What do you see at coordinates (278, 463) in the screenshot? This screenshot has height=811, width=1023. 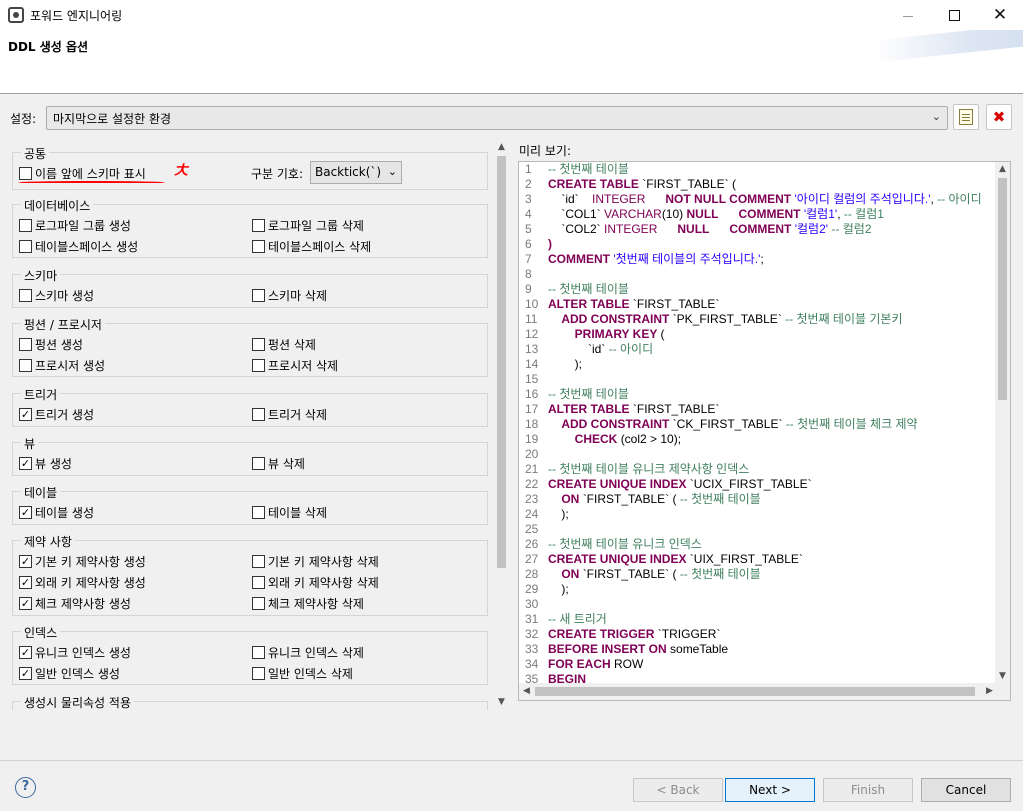 I see `drop-view-checkbox: 뷰 삭제` at bounding box center [278, 463].